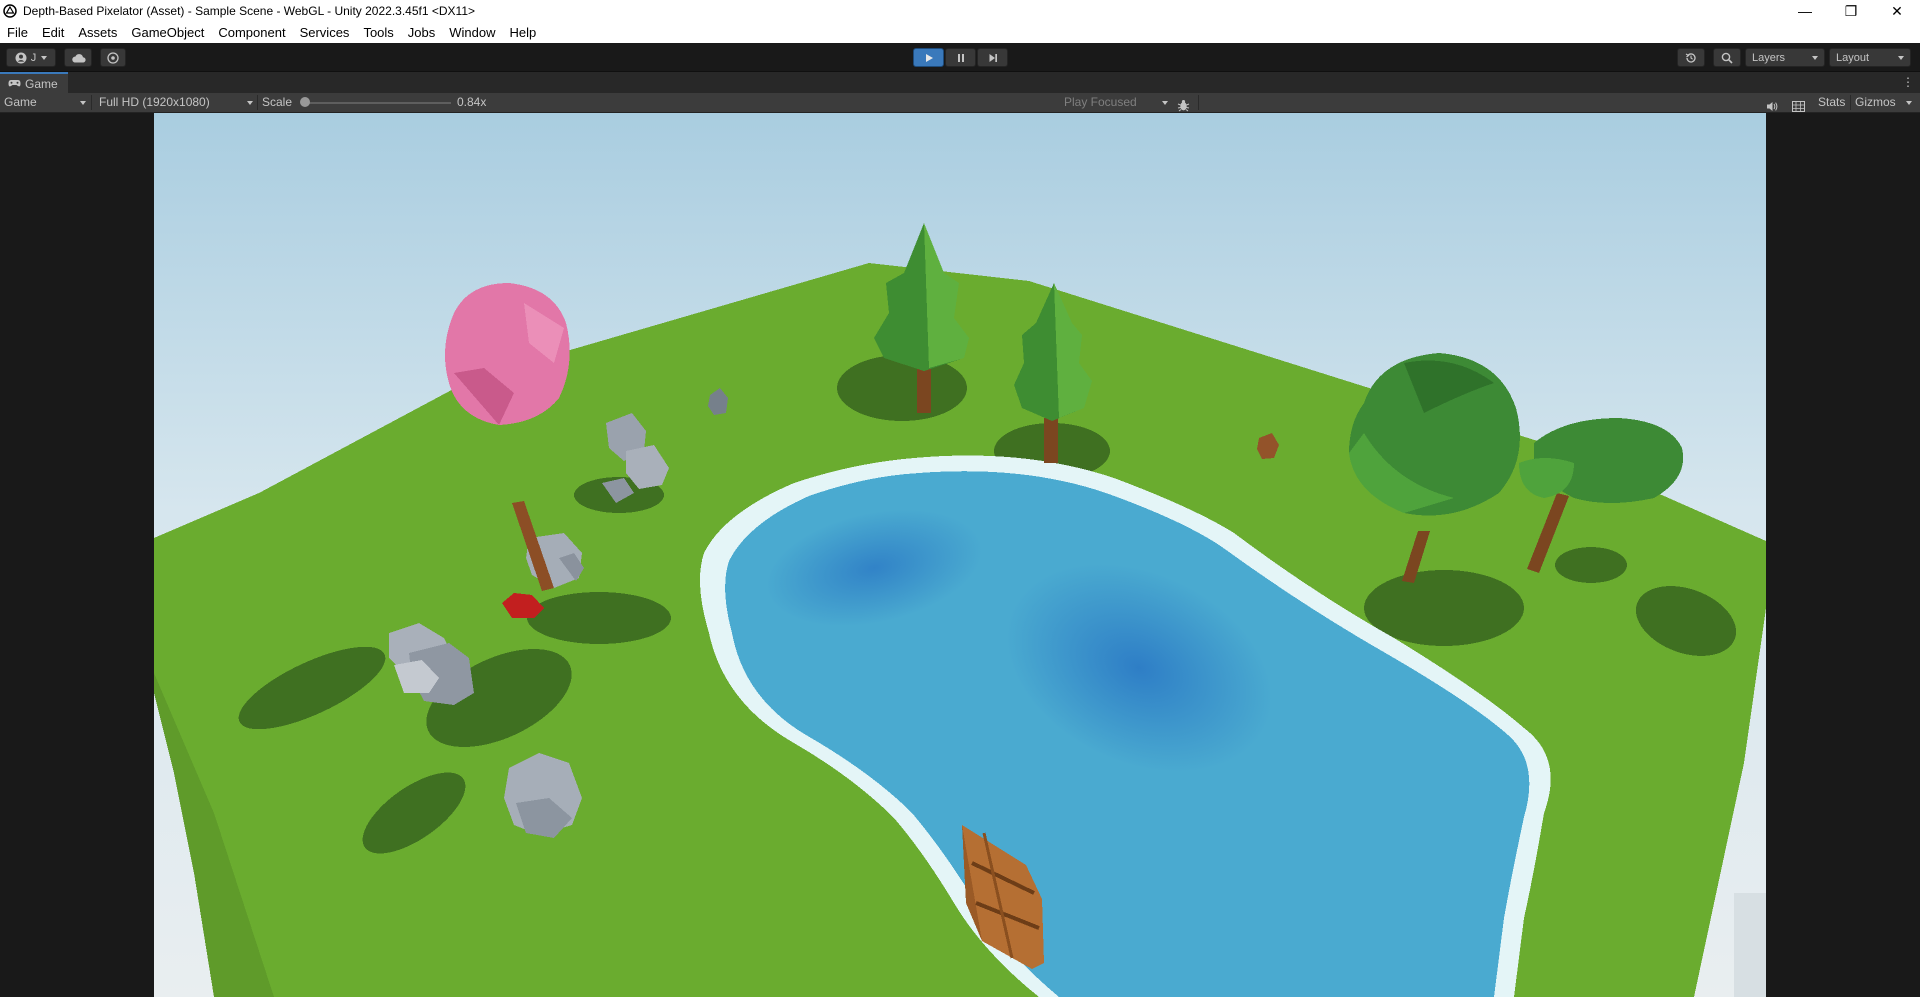 This screenshot has width=1920, height=997. What do you see at coordinates (1908, 82) in the screenshot?
I see `tab-options-icon: ⋮` at bounding box center [1908, 82].